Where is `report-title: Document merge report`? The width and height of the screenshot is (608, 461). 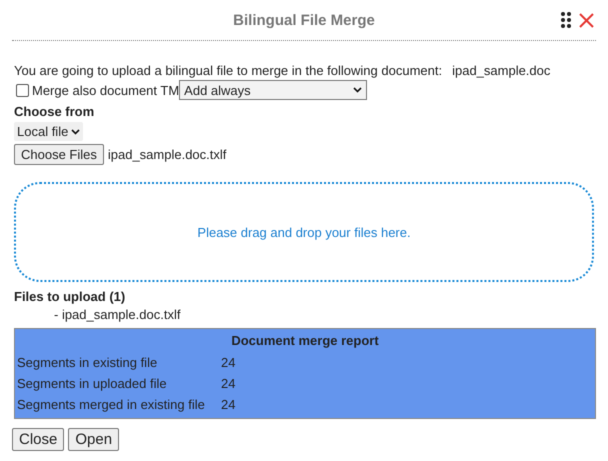 report-title: Document merge report is located at coordinates (305, 341).